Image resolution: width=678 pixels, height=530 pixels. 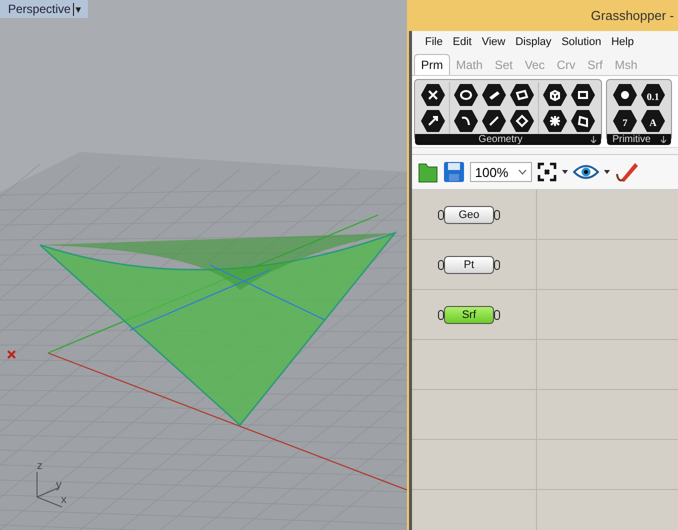 What do you see at coordinates (433, 121) in the screenshot?
I see `arrow-icon` at bounding box center [433, 121].